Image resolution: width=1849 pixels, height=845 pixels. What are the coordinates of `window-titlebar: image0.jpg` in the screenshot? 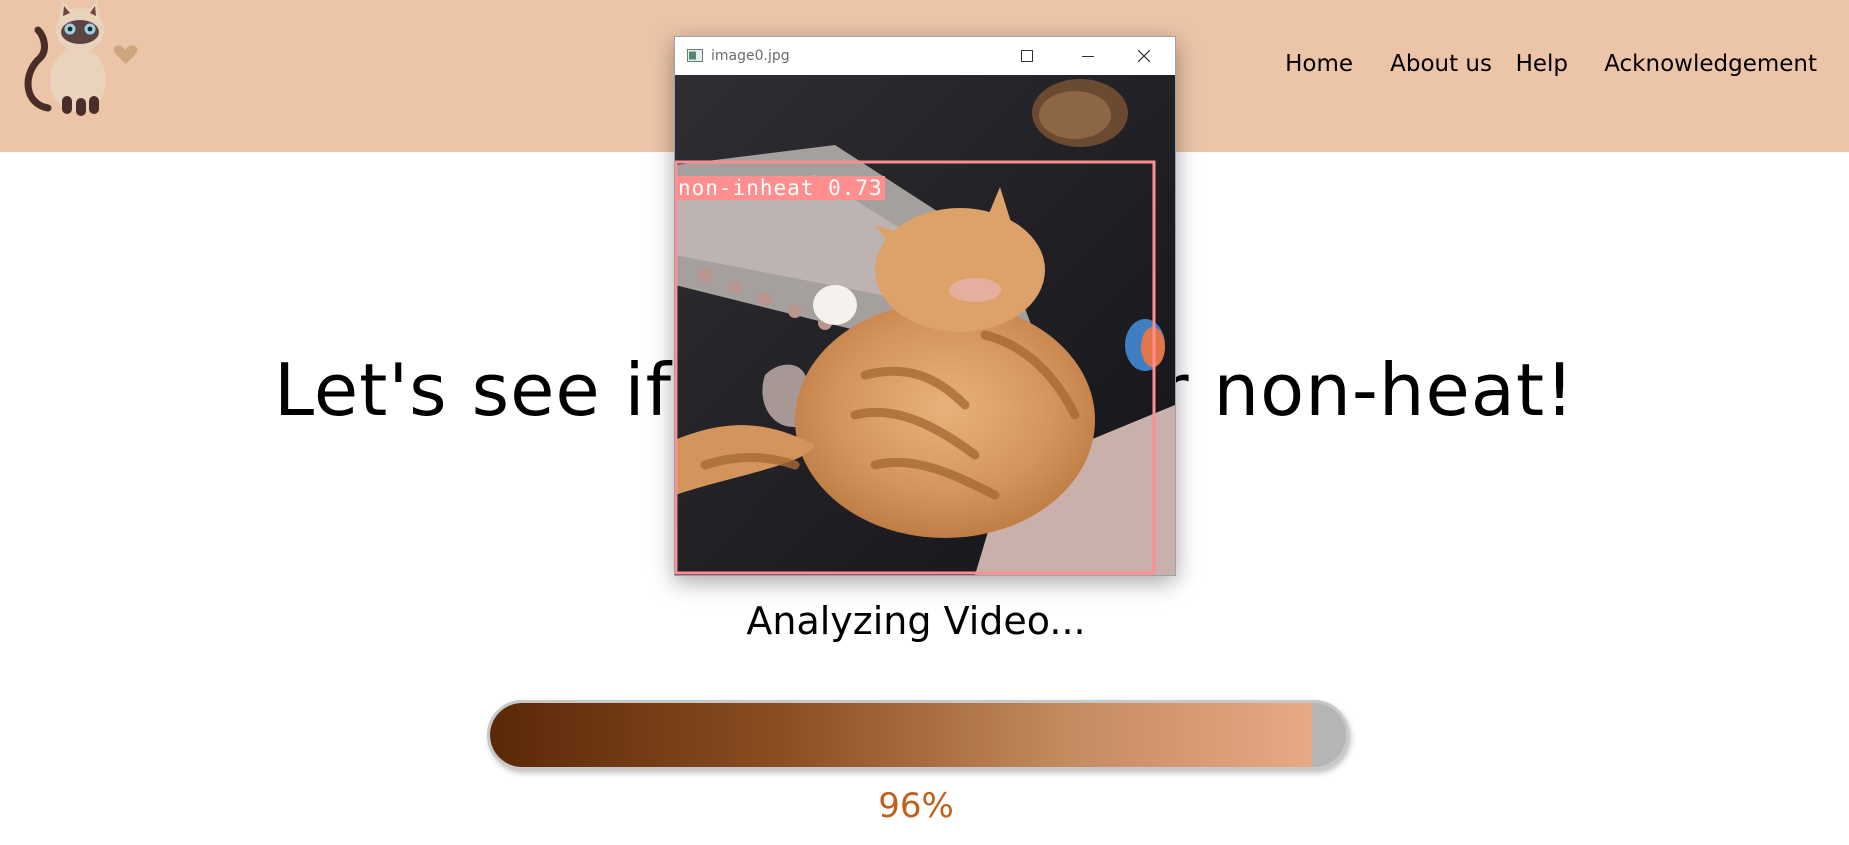 It's located at (925, 56).